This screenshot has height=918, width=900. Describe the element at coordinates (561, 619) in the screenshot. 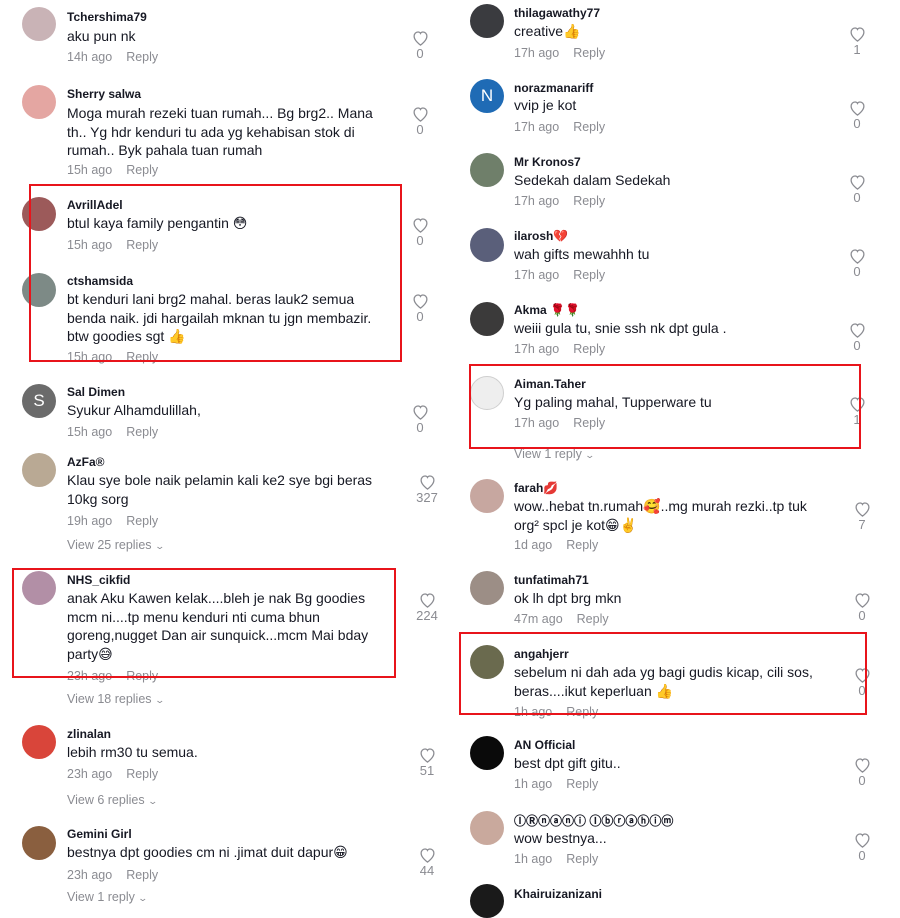

I see `comment-meta: 47m ago Reply` at that location.